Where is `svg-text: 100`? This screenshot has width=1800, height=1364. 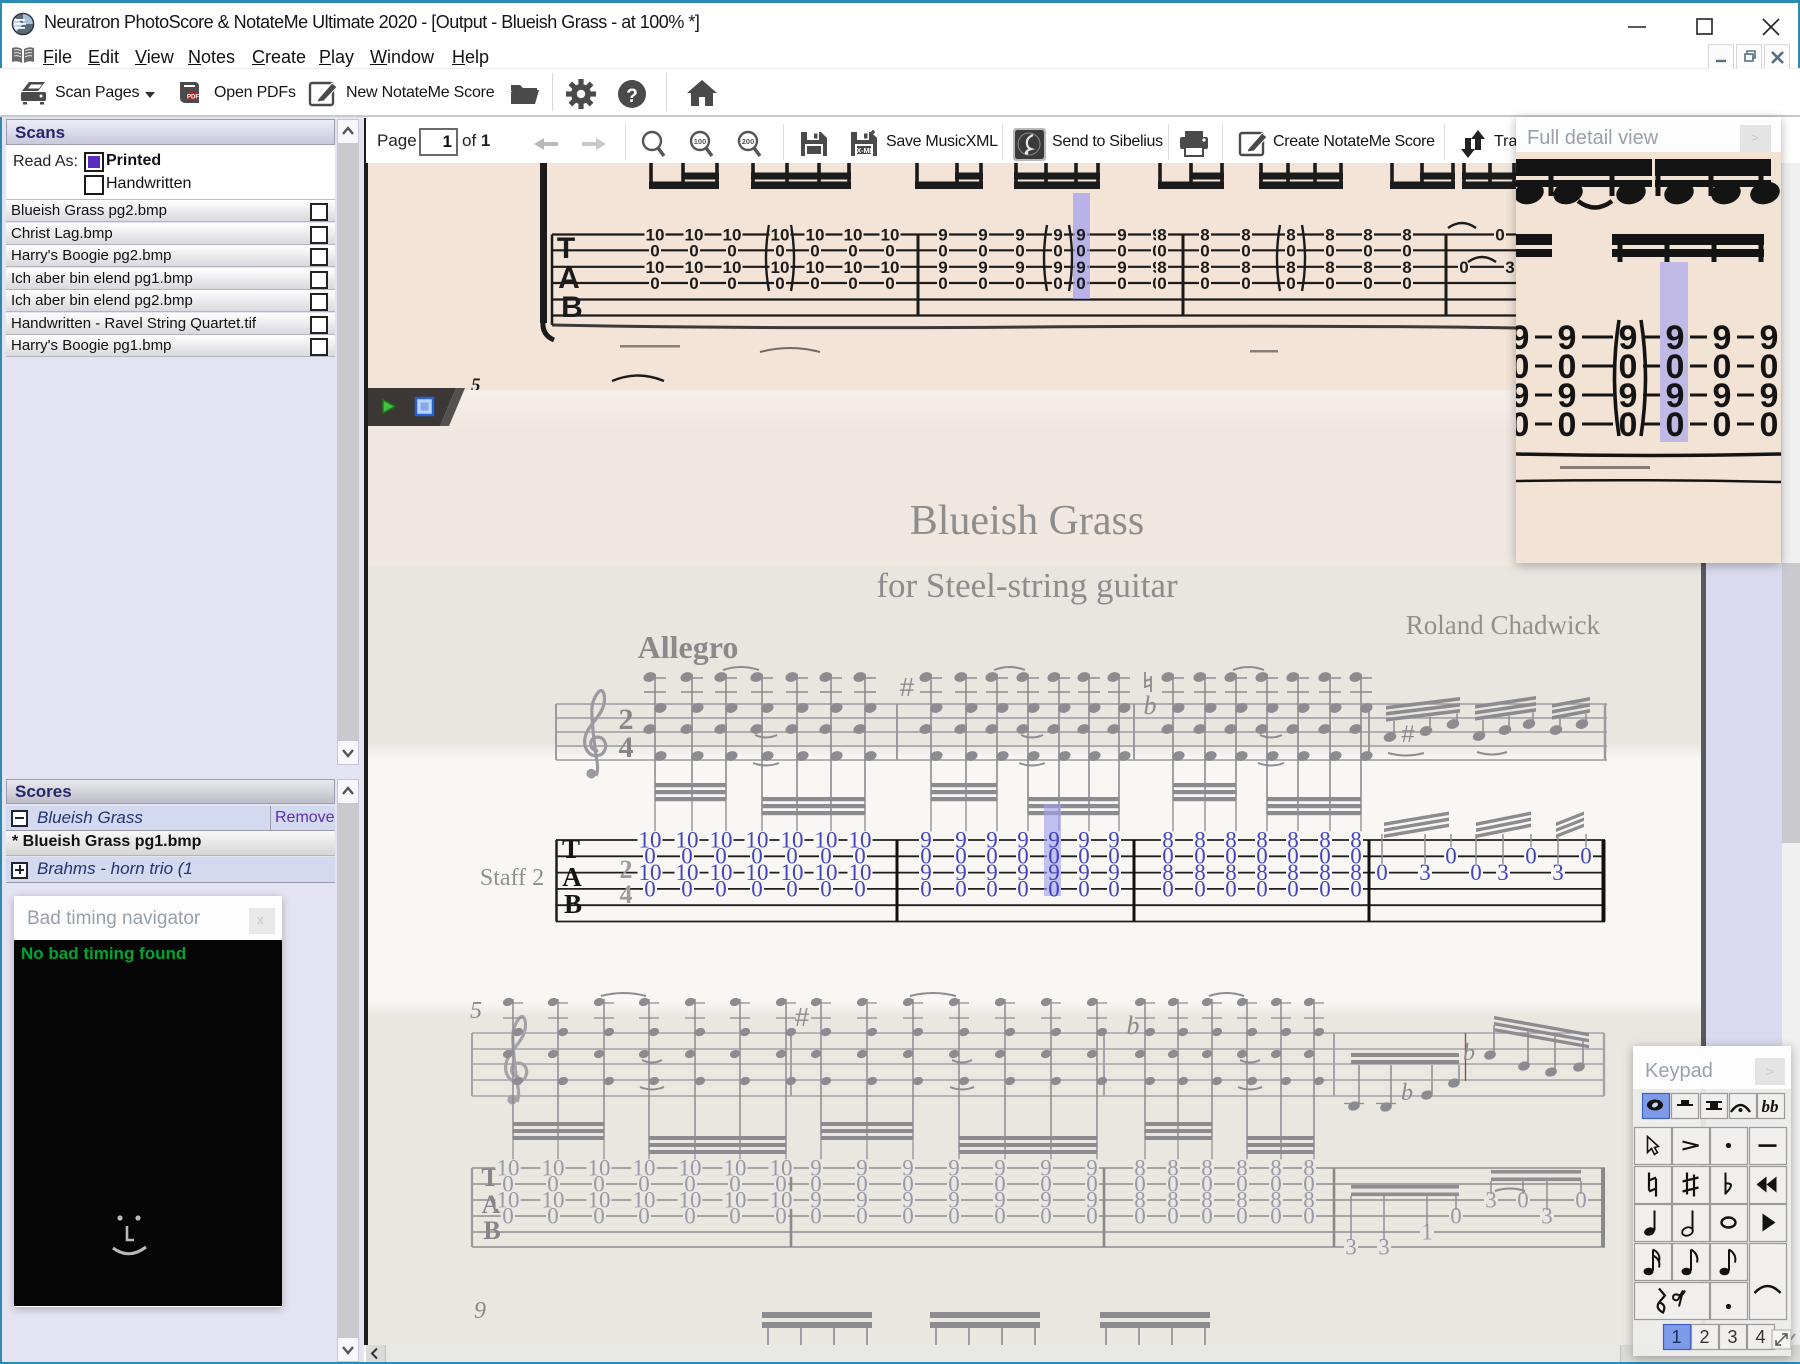 svg-text: 100 is located at coordinates (700, 141).